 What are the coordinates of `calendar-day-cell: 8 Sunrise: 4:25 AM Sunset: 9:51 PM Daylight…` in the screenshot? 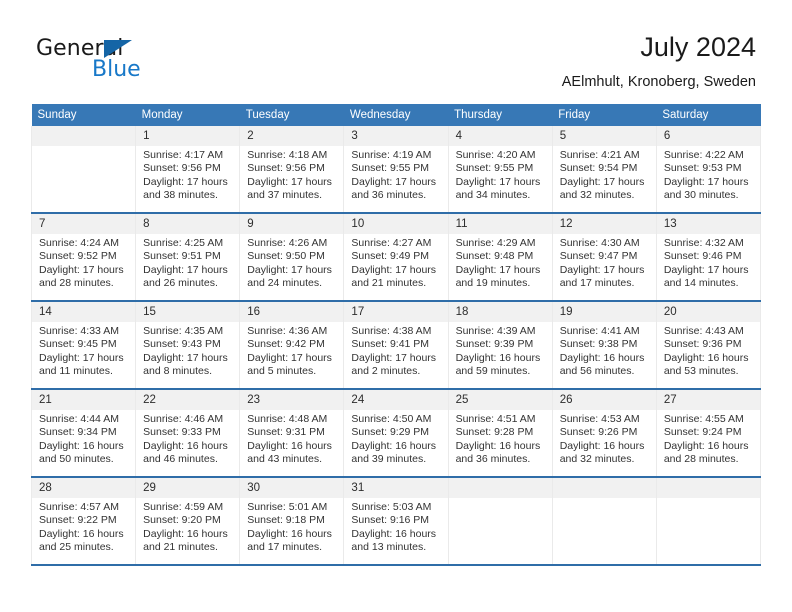 It's located at (188, 257).